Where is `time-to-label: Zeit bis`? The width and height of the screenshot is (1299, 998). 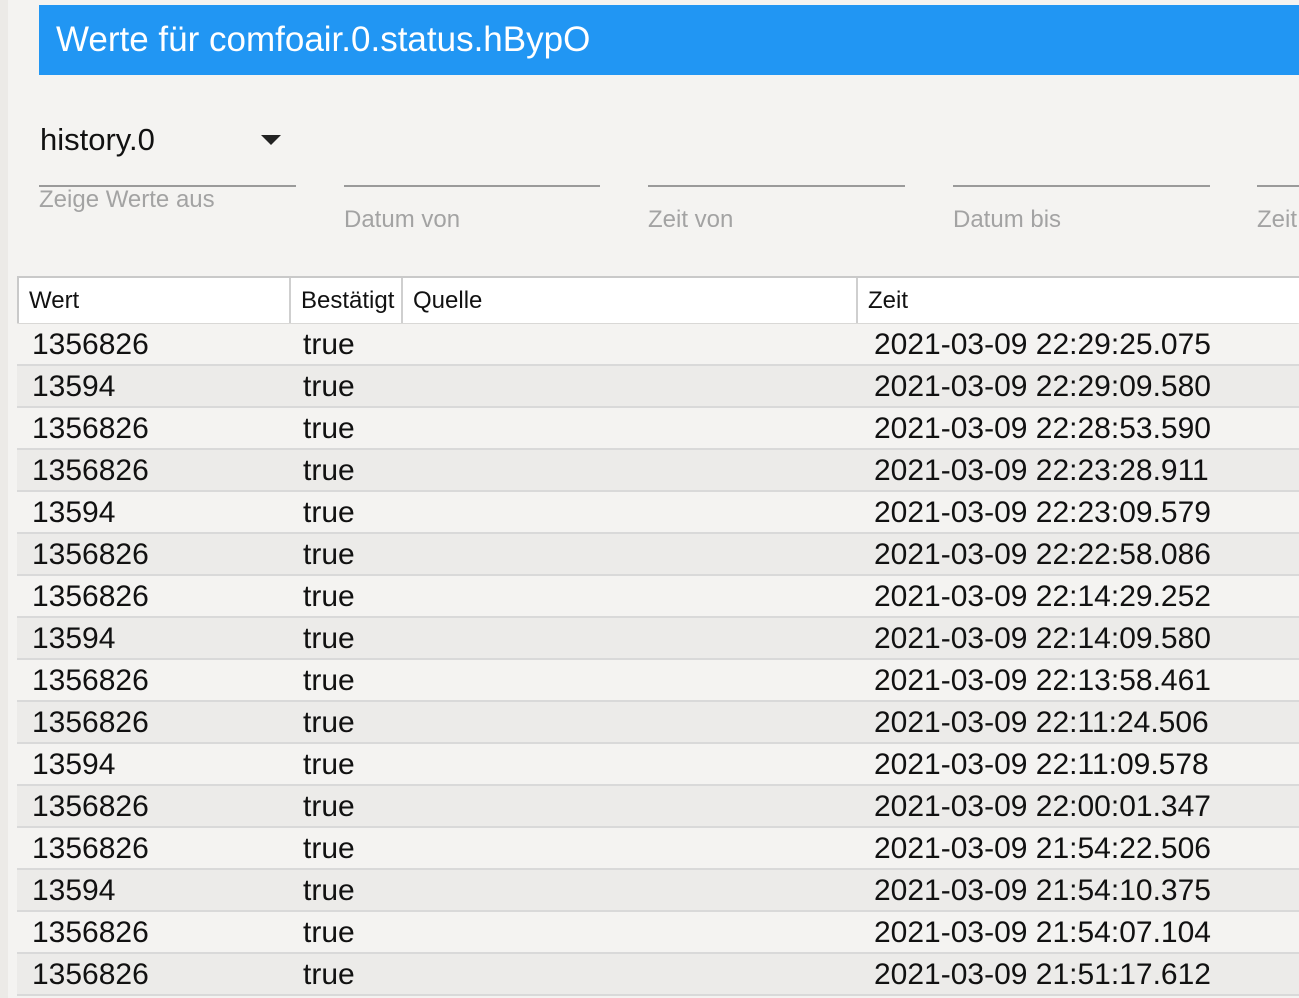
time-to-label: Zeit bis is located at coordinates (1278, 219).